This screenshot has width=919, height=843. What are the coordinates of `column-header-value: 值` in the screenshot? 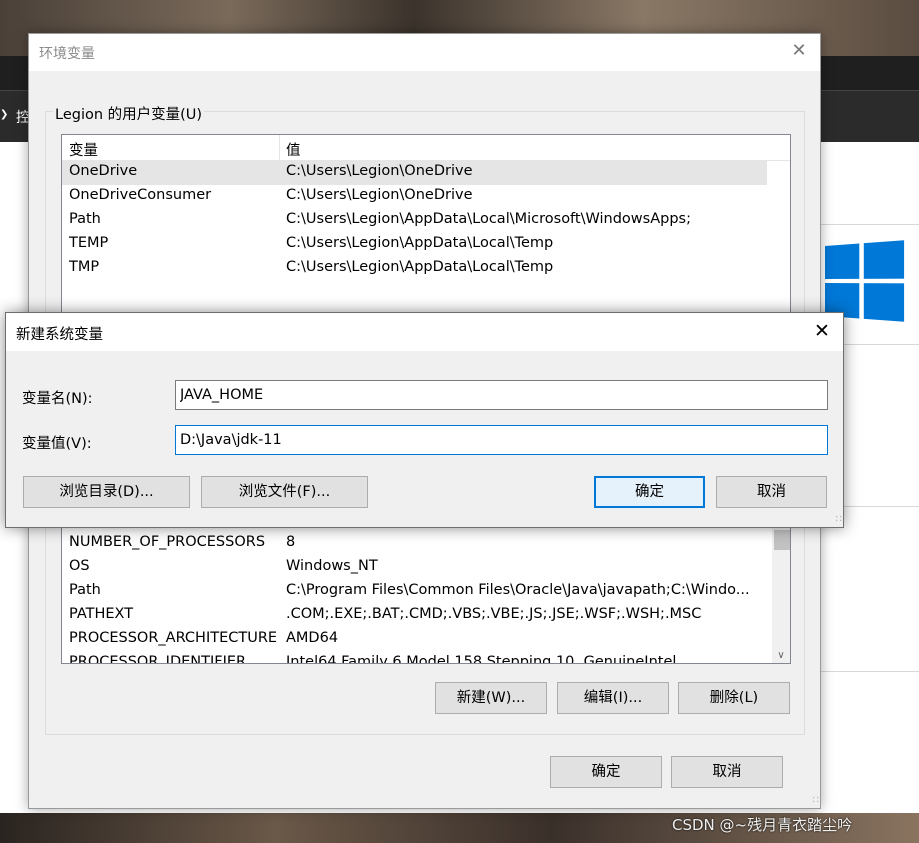 It's located at (293, 149).